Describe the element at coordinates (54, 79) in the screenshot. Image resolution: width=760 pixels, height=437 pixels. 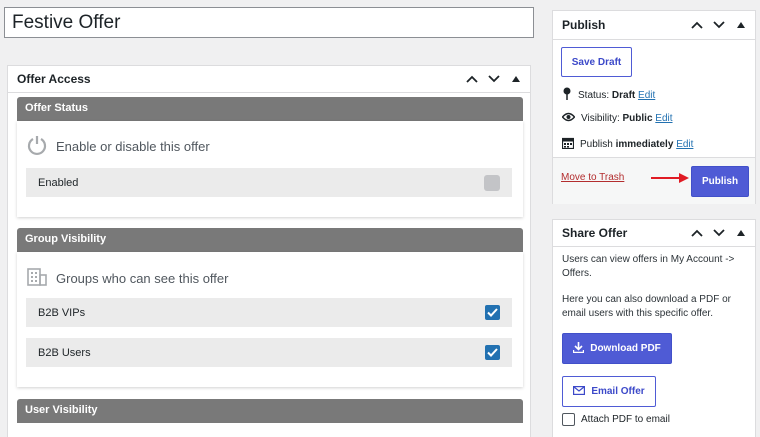
I see `offer-access-title: Offer Access` at that location.